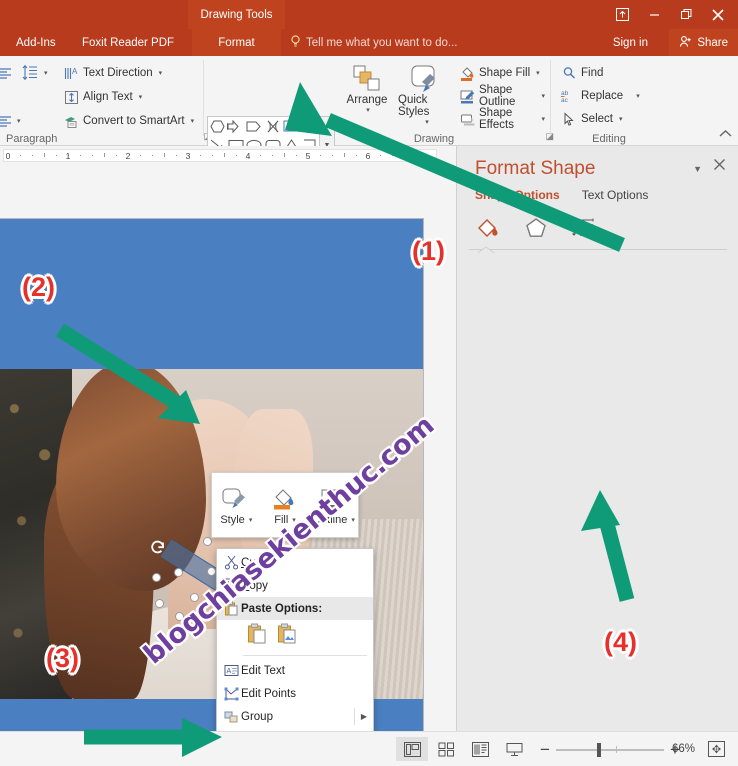 The width and height of the screenshot is (738, 766). What do you see at coordinates (288, 126) in the screenshot?
I see `svg-text: A` at bounding box center [288, 126].